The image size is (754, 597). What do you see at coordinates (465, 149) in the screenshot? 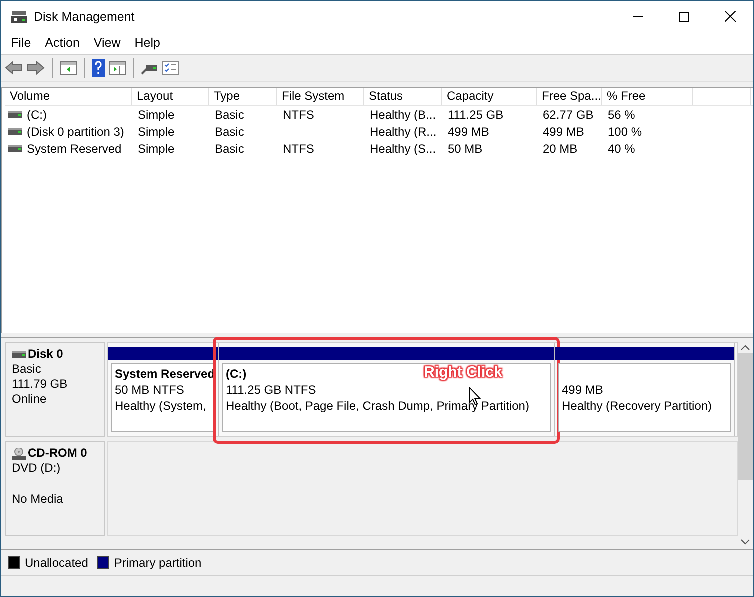
I see `table-cell: 50 MB` at bounding box center [465, 149].